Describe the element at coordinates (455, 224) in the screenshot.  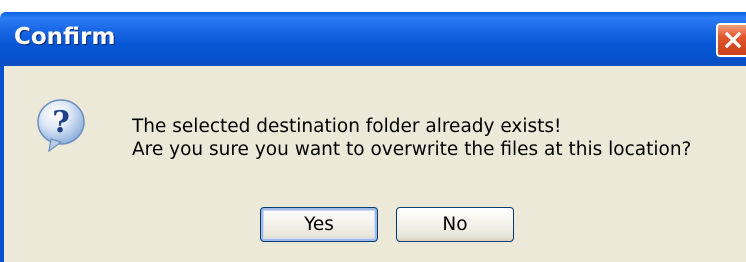
I see `no-button: No` at that location.